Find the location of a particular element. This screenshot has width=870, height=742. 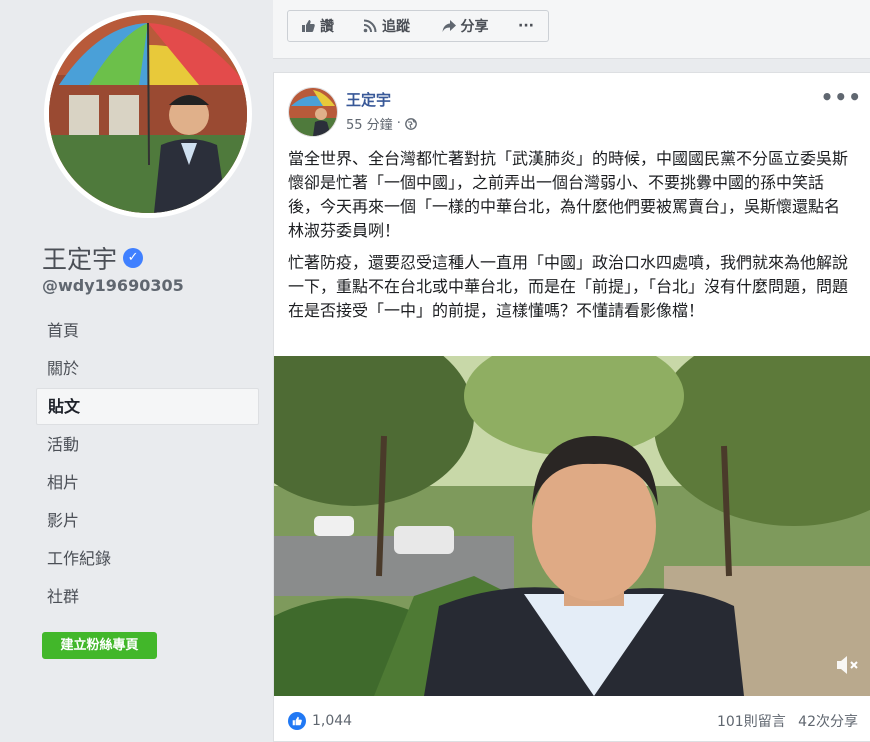

post-stats: 101則留言 42次分享 is located at coordinates (783, 721).